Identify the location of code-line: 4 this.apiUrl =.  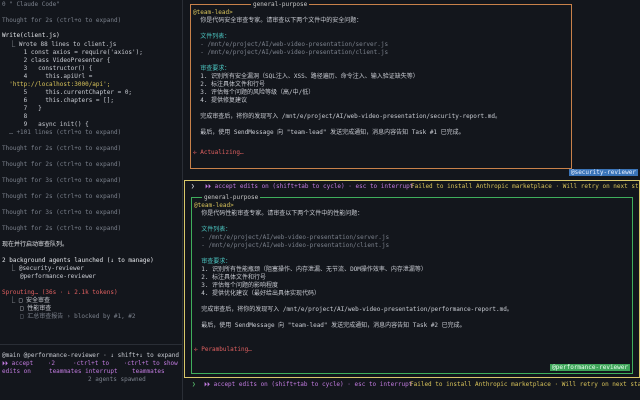
(47, 76).